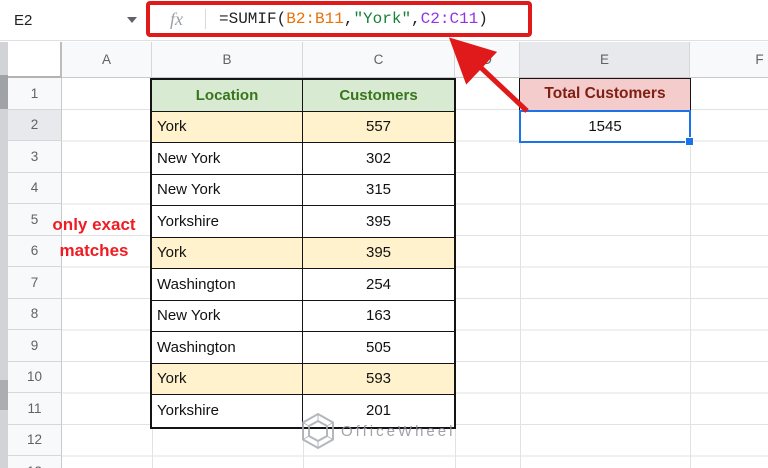 Image resolution: width=768 pixels, height=468 pixels. What do you see at coordinates (315, 19) in the screenshot?
I see `formula-token: B2:B11` at bounding box center [315, 19].